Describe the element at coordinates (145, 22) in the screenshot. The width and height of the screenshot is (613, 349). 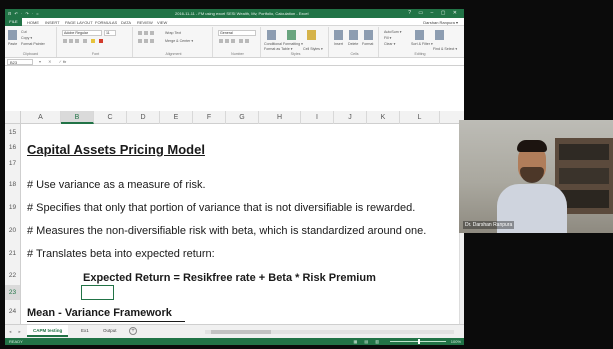
I see `tab-review: REVIEW` at that location.